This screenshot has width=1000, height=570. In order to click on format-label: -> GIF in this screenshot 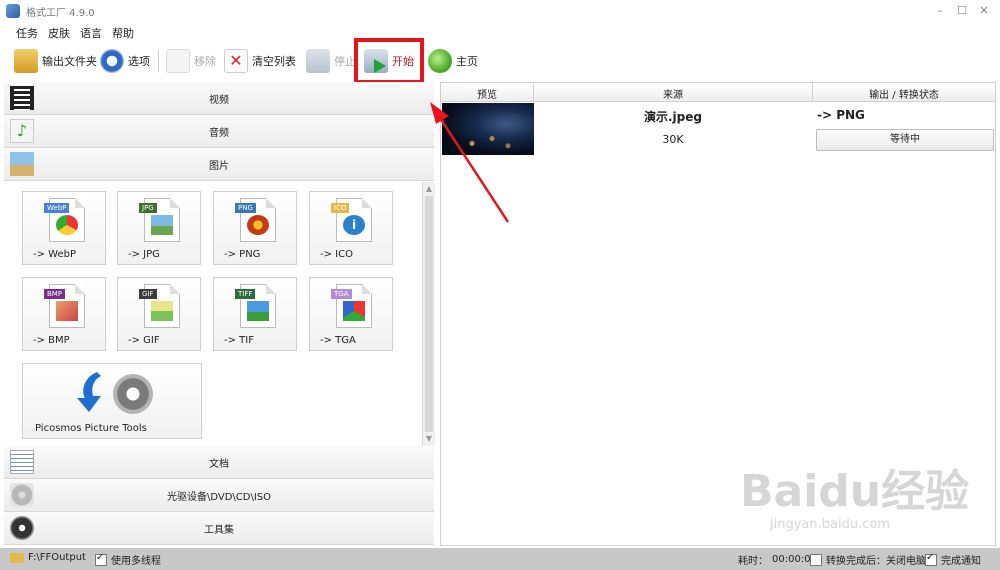, I will do `click(144, 340)`.